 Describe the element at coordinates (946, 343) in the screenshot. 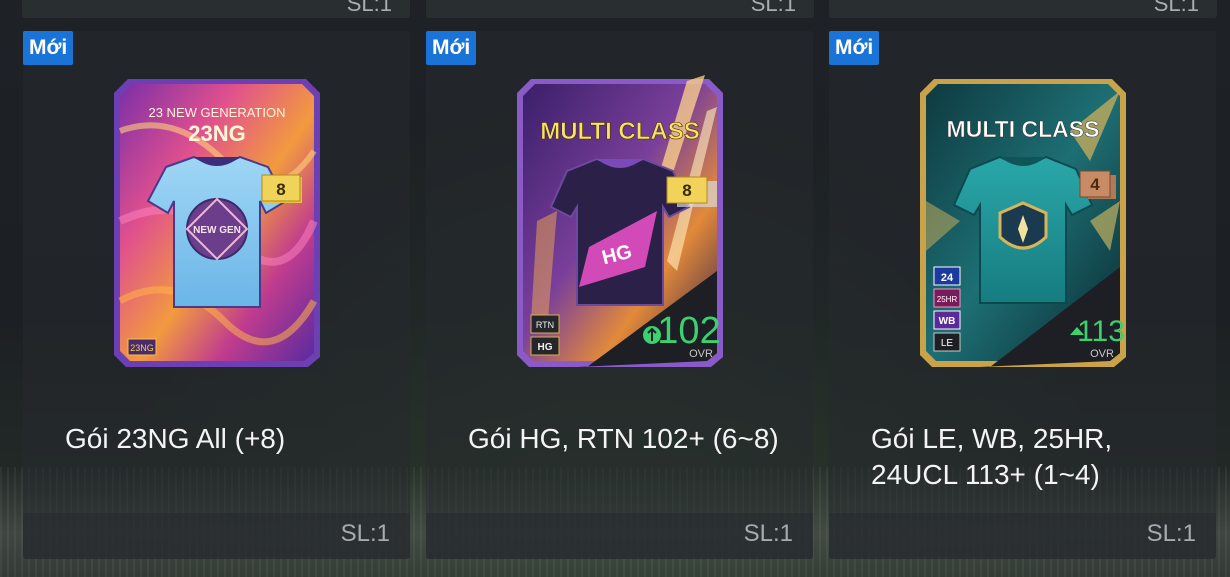

I see `card-tag-le: LE` at that location.